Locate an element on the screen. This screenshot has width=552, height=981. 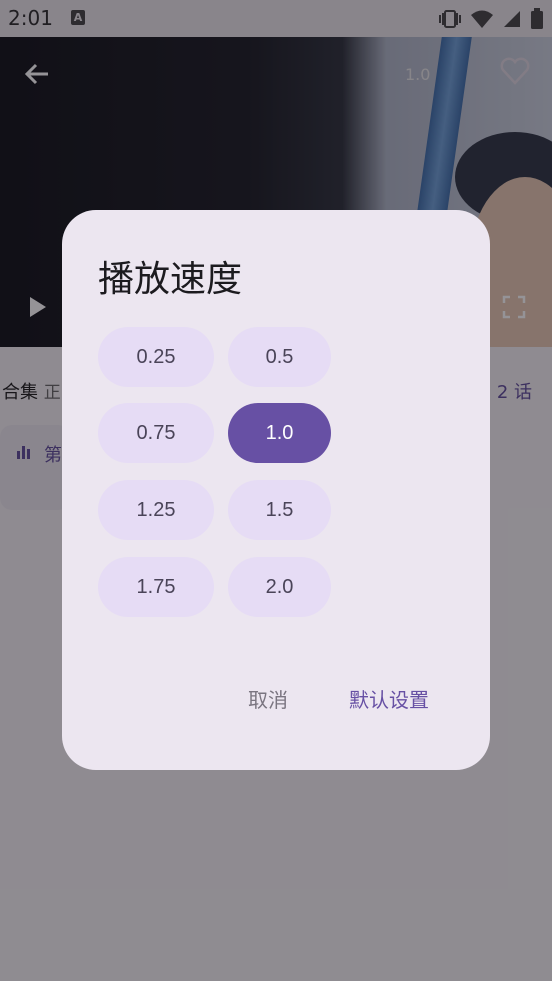
speed-option-0.25: 0.25 is located at coordinates (156, 357).